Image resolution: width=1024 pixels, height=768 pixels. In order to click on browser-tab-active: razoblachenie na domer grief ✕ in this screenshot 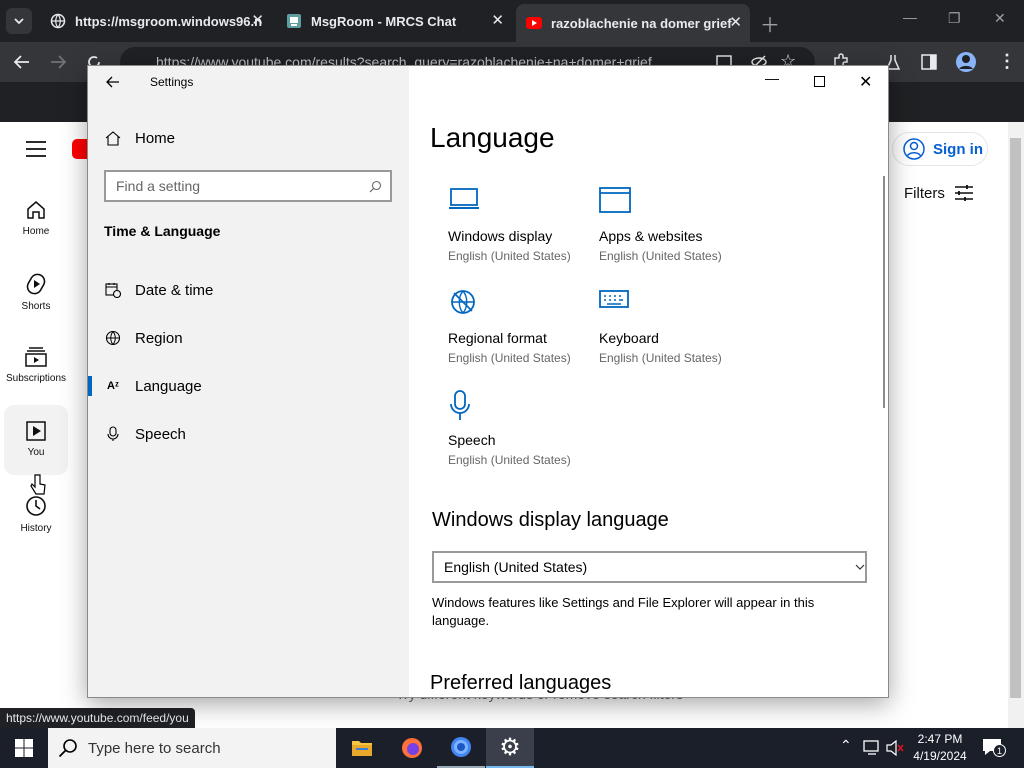, I will do `click(633, 23)`.